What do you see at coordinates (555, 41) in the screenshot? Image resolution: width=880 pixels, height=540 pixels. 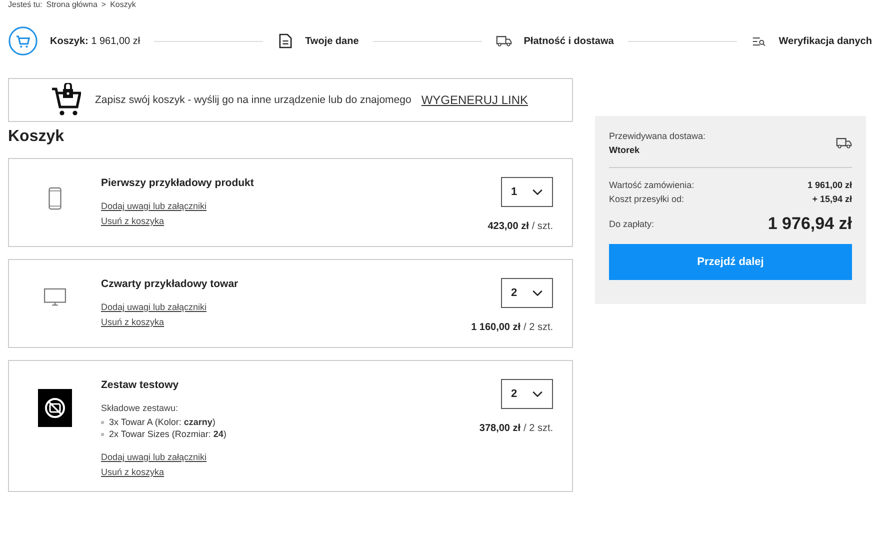 I see `checkout-step: Płatność i dostawa` at bounding box center [555, 41].